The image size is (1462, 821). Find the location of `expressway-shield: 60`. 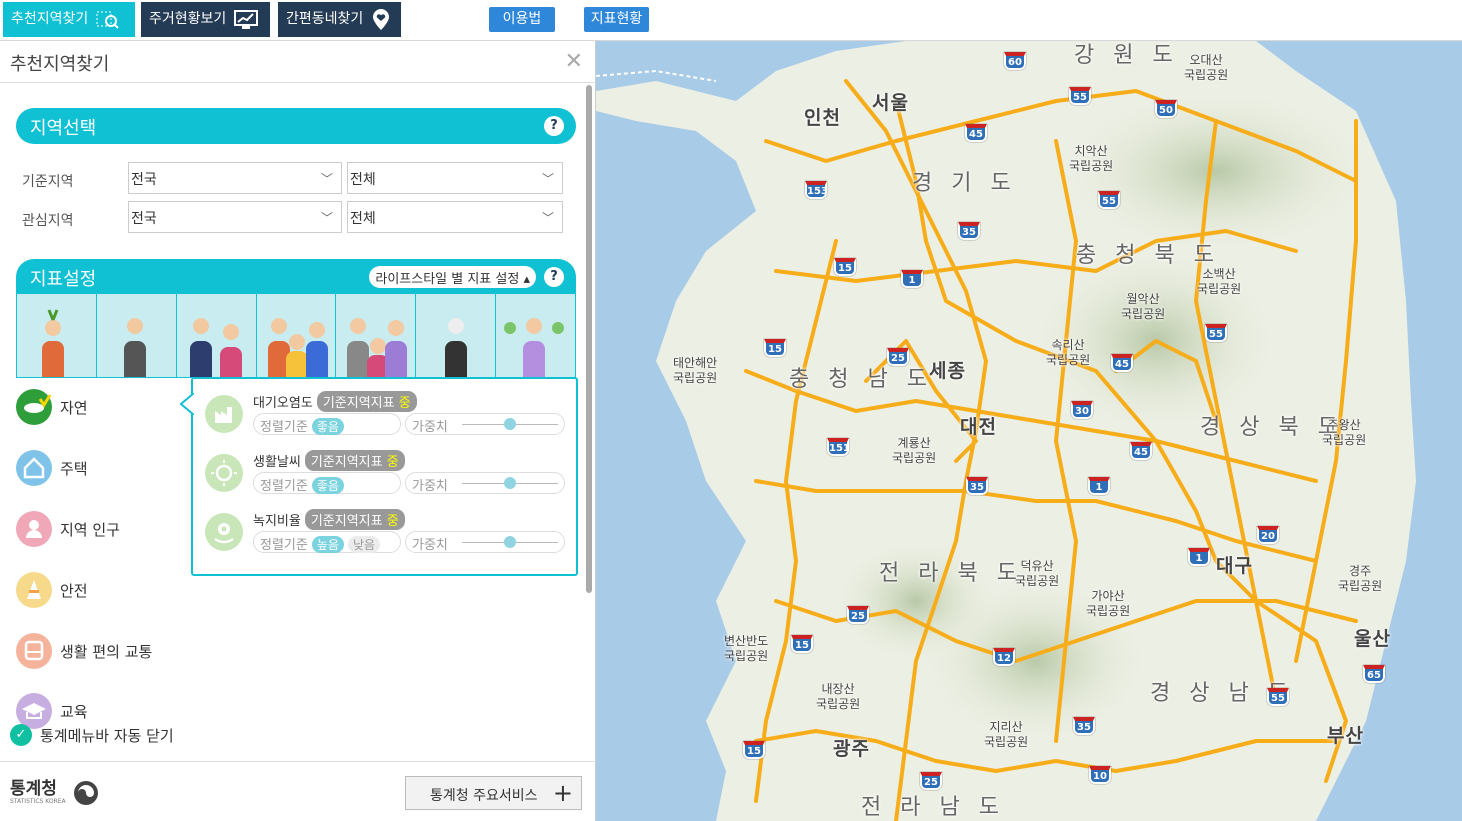

expressway-shield: 60 is located at coordinates (1015, 61).